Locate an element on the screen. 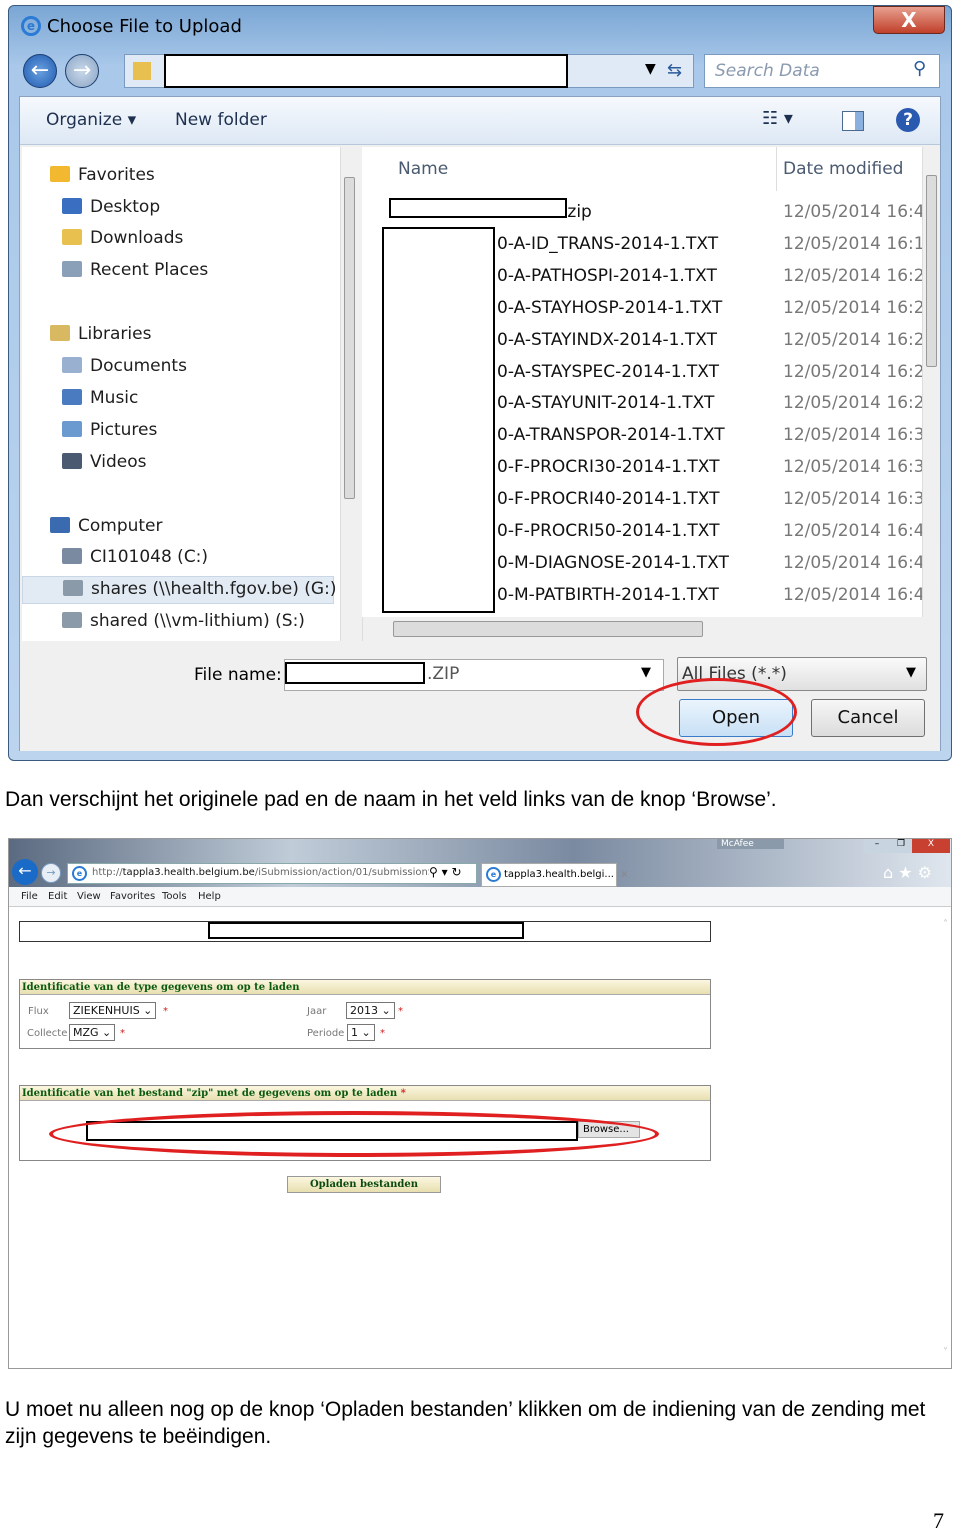 The width and height of the screenshot is (960, 1534). nav-scrollbar is located at coordinates (349, 394).